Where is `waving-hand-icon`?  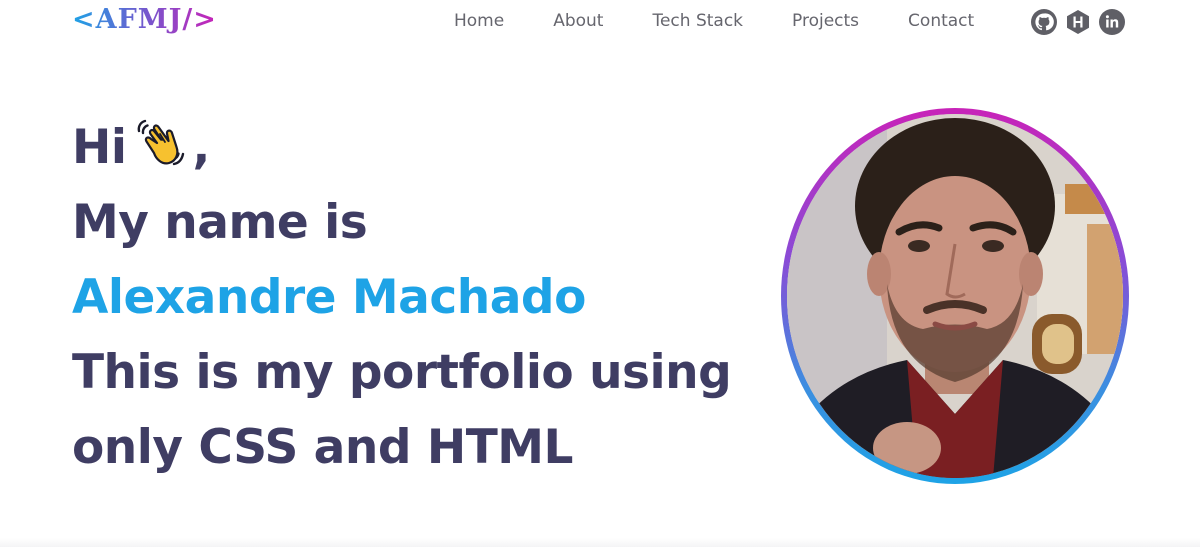
waving-hand-icon is located at coordinates (161, 142).